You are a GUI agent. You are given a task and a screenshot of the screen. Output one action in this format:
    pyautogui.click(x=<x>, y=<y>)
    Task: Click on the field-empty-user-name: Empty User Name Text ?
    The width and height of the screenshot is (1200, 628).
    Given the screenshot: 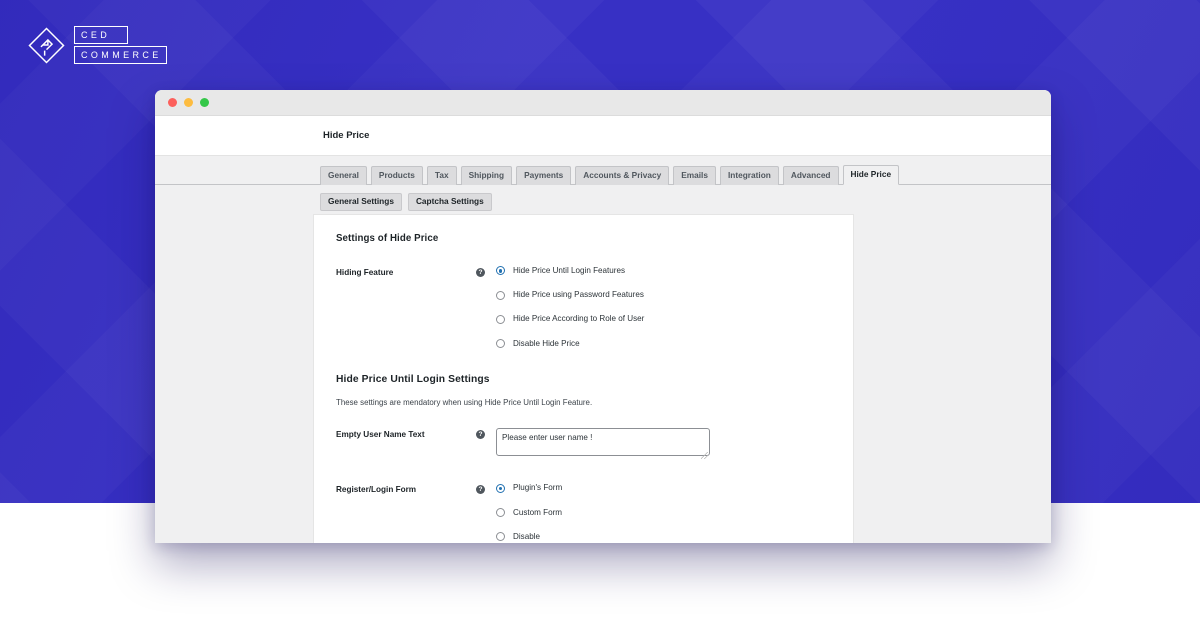 What is the action you would take?
    pyautogui.click(x=583, y=444)
    